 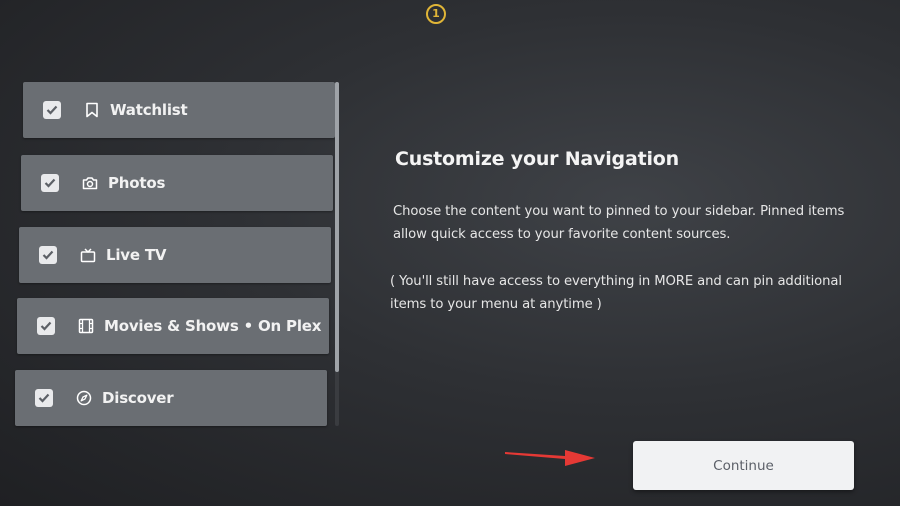 What do you see at coordinates (149, 110) in the screenshot?
I see `nav-item-label: Watchlist` at bounding box center [149, 110].